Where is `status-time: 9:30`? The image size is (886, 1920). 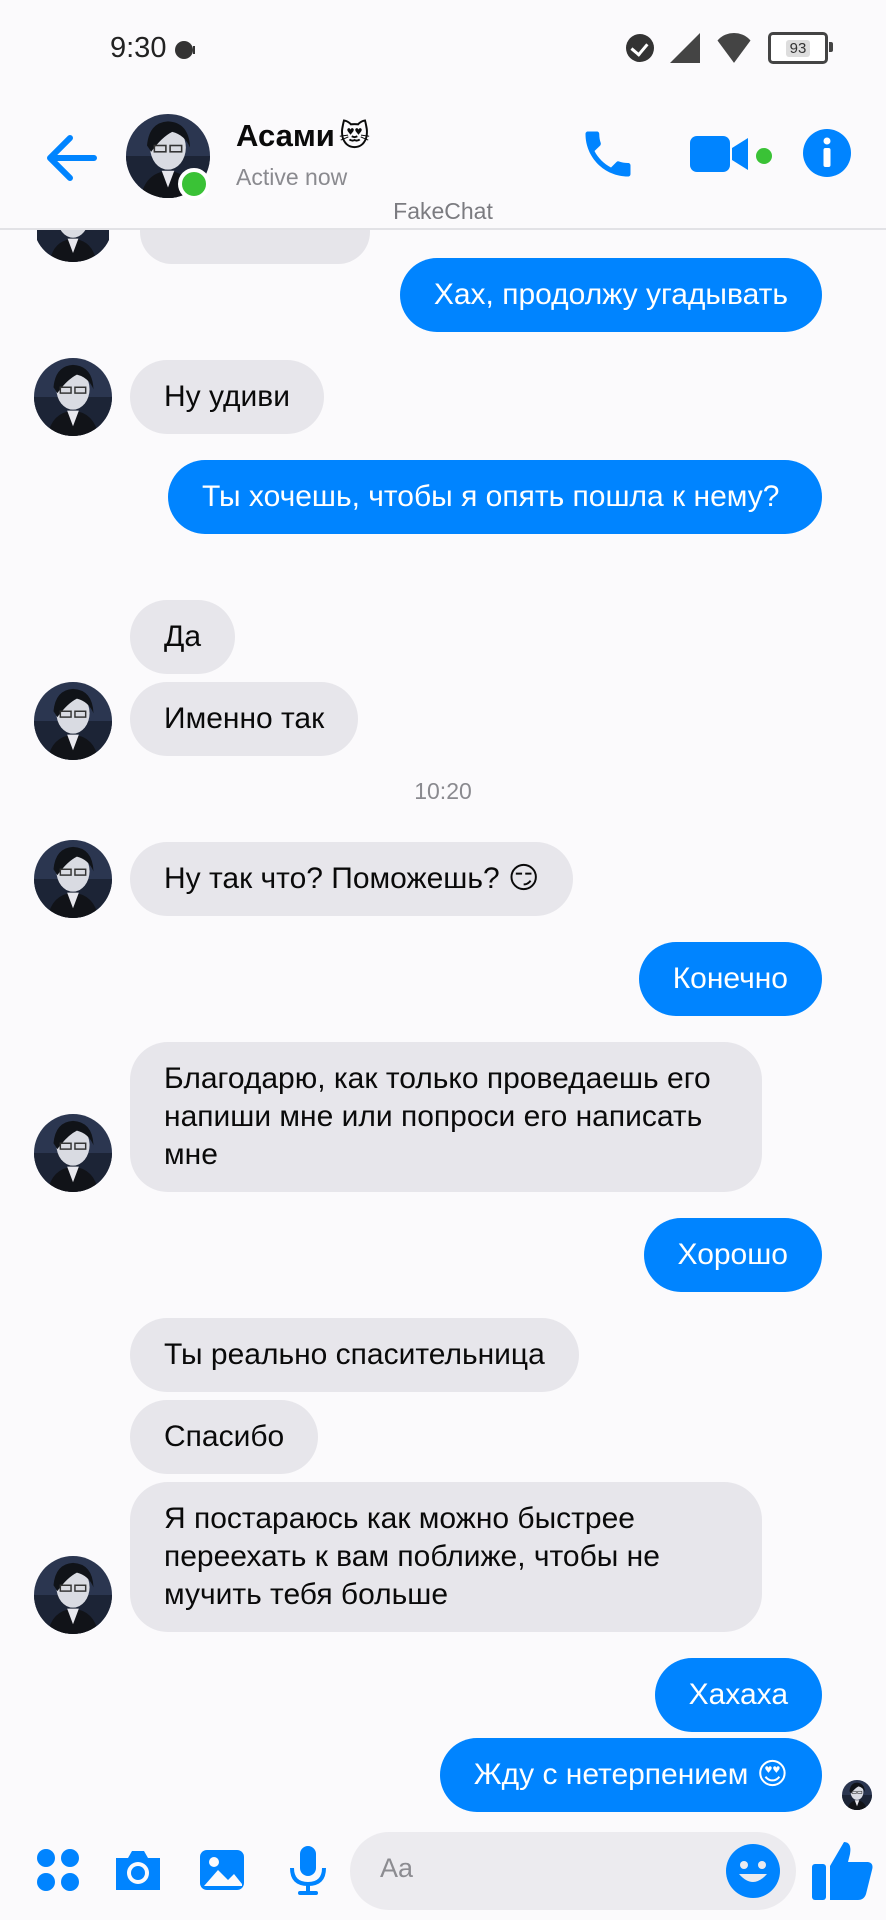
status-time: 9:30 is located at coordinates (138, 48).